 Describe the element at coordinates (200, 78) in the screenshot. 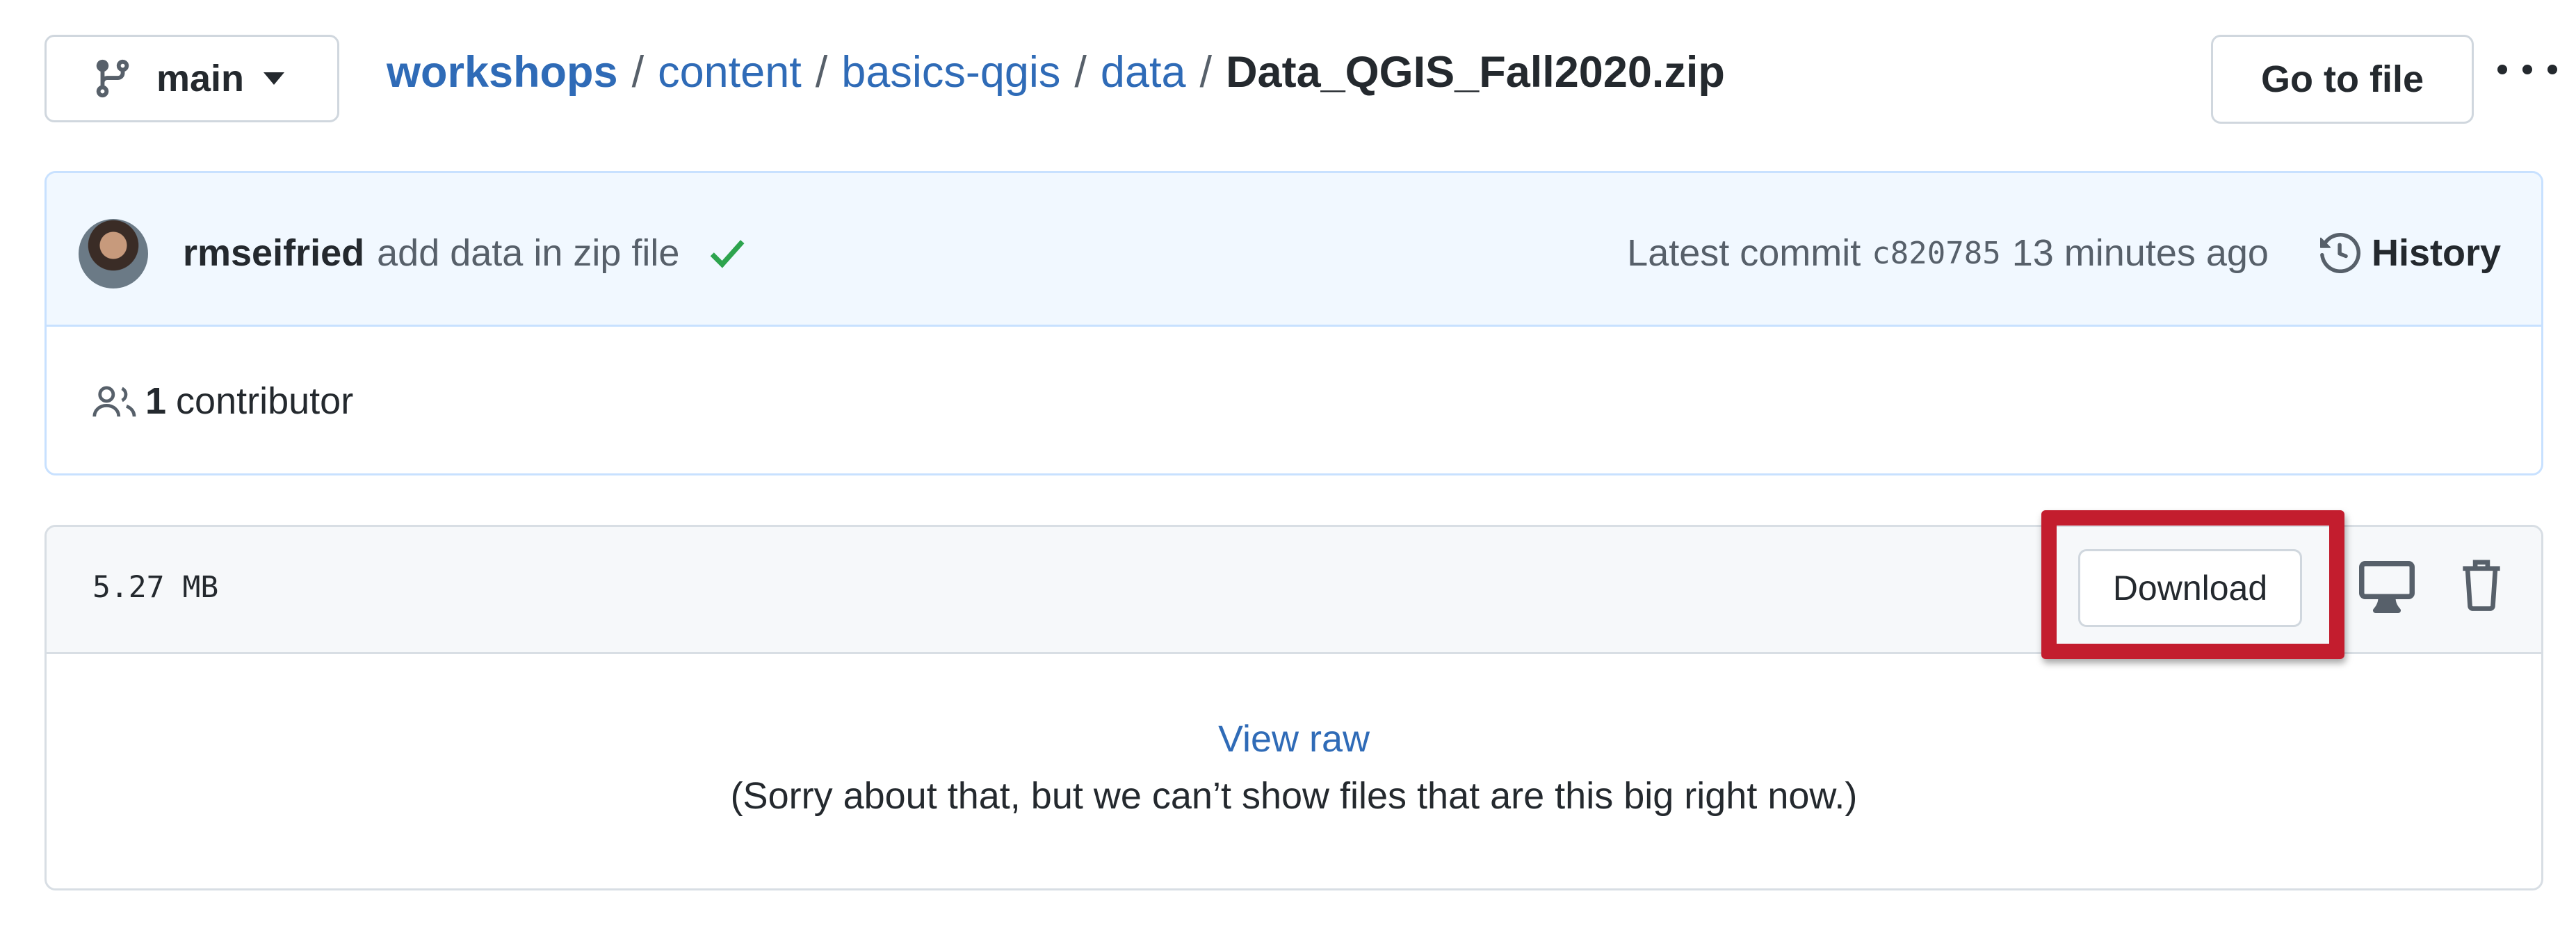

I see `branch-name: main` at that location.